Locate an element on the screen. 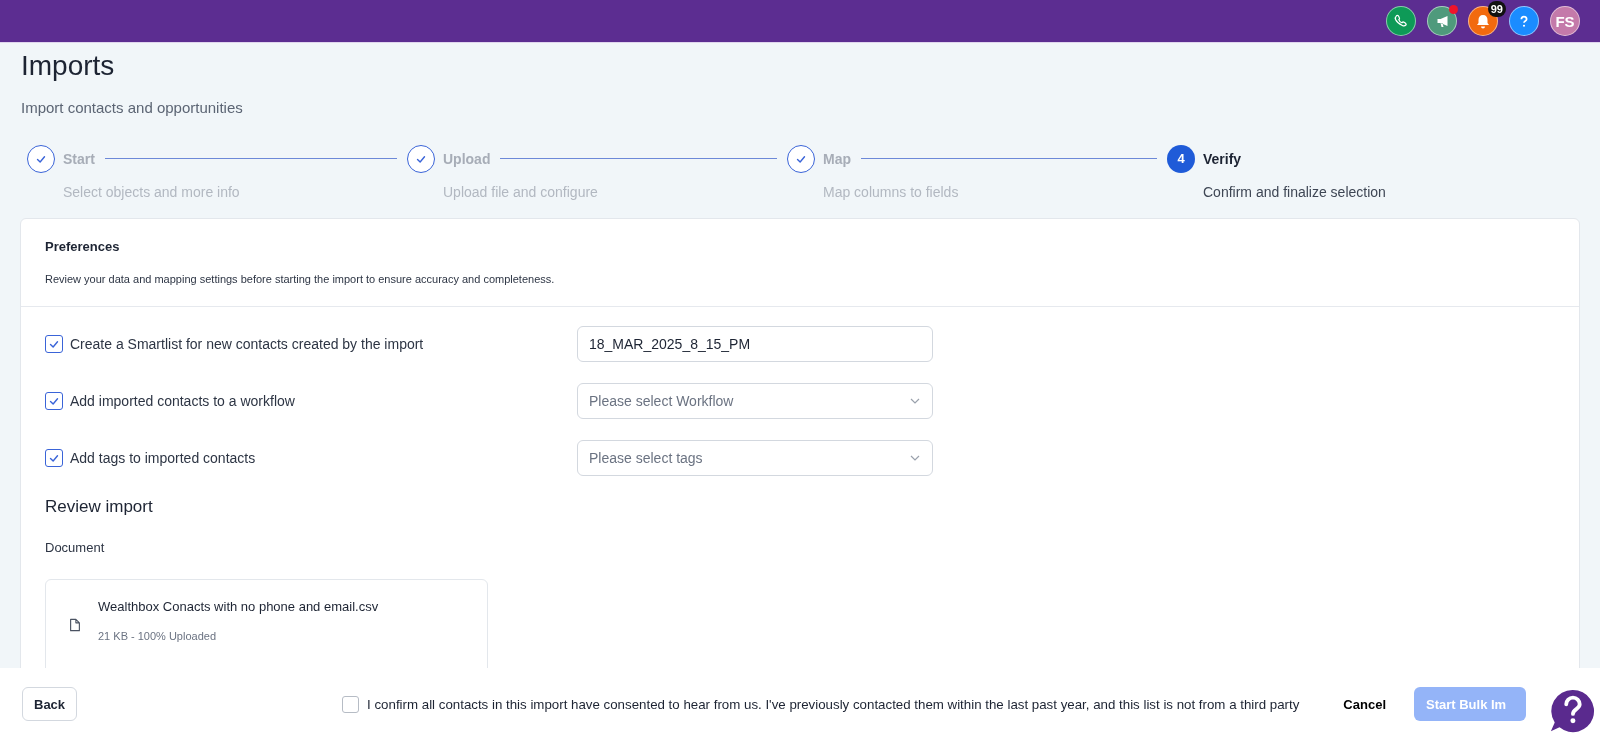 The width and height of the screenshot is (1600, 740). option-label: Create a Smartlist for new contacts created by the import is located at coordinates (247, 344).